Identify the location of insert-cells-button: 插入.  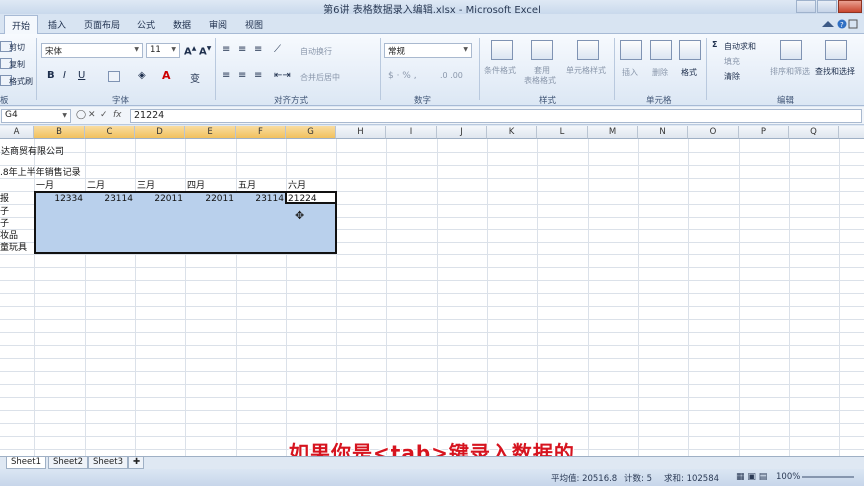
(630, 72).